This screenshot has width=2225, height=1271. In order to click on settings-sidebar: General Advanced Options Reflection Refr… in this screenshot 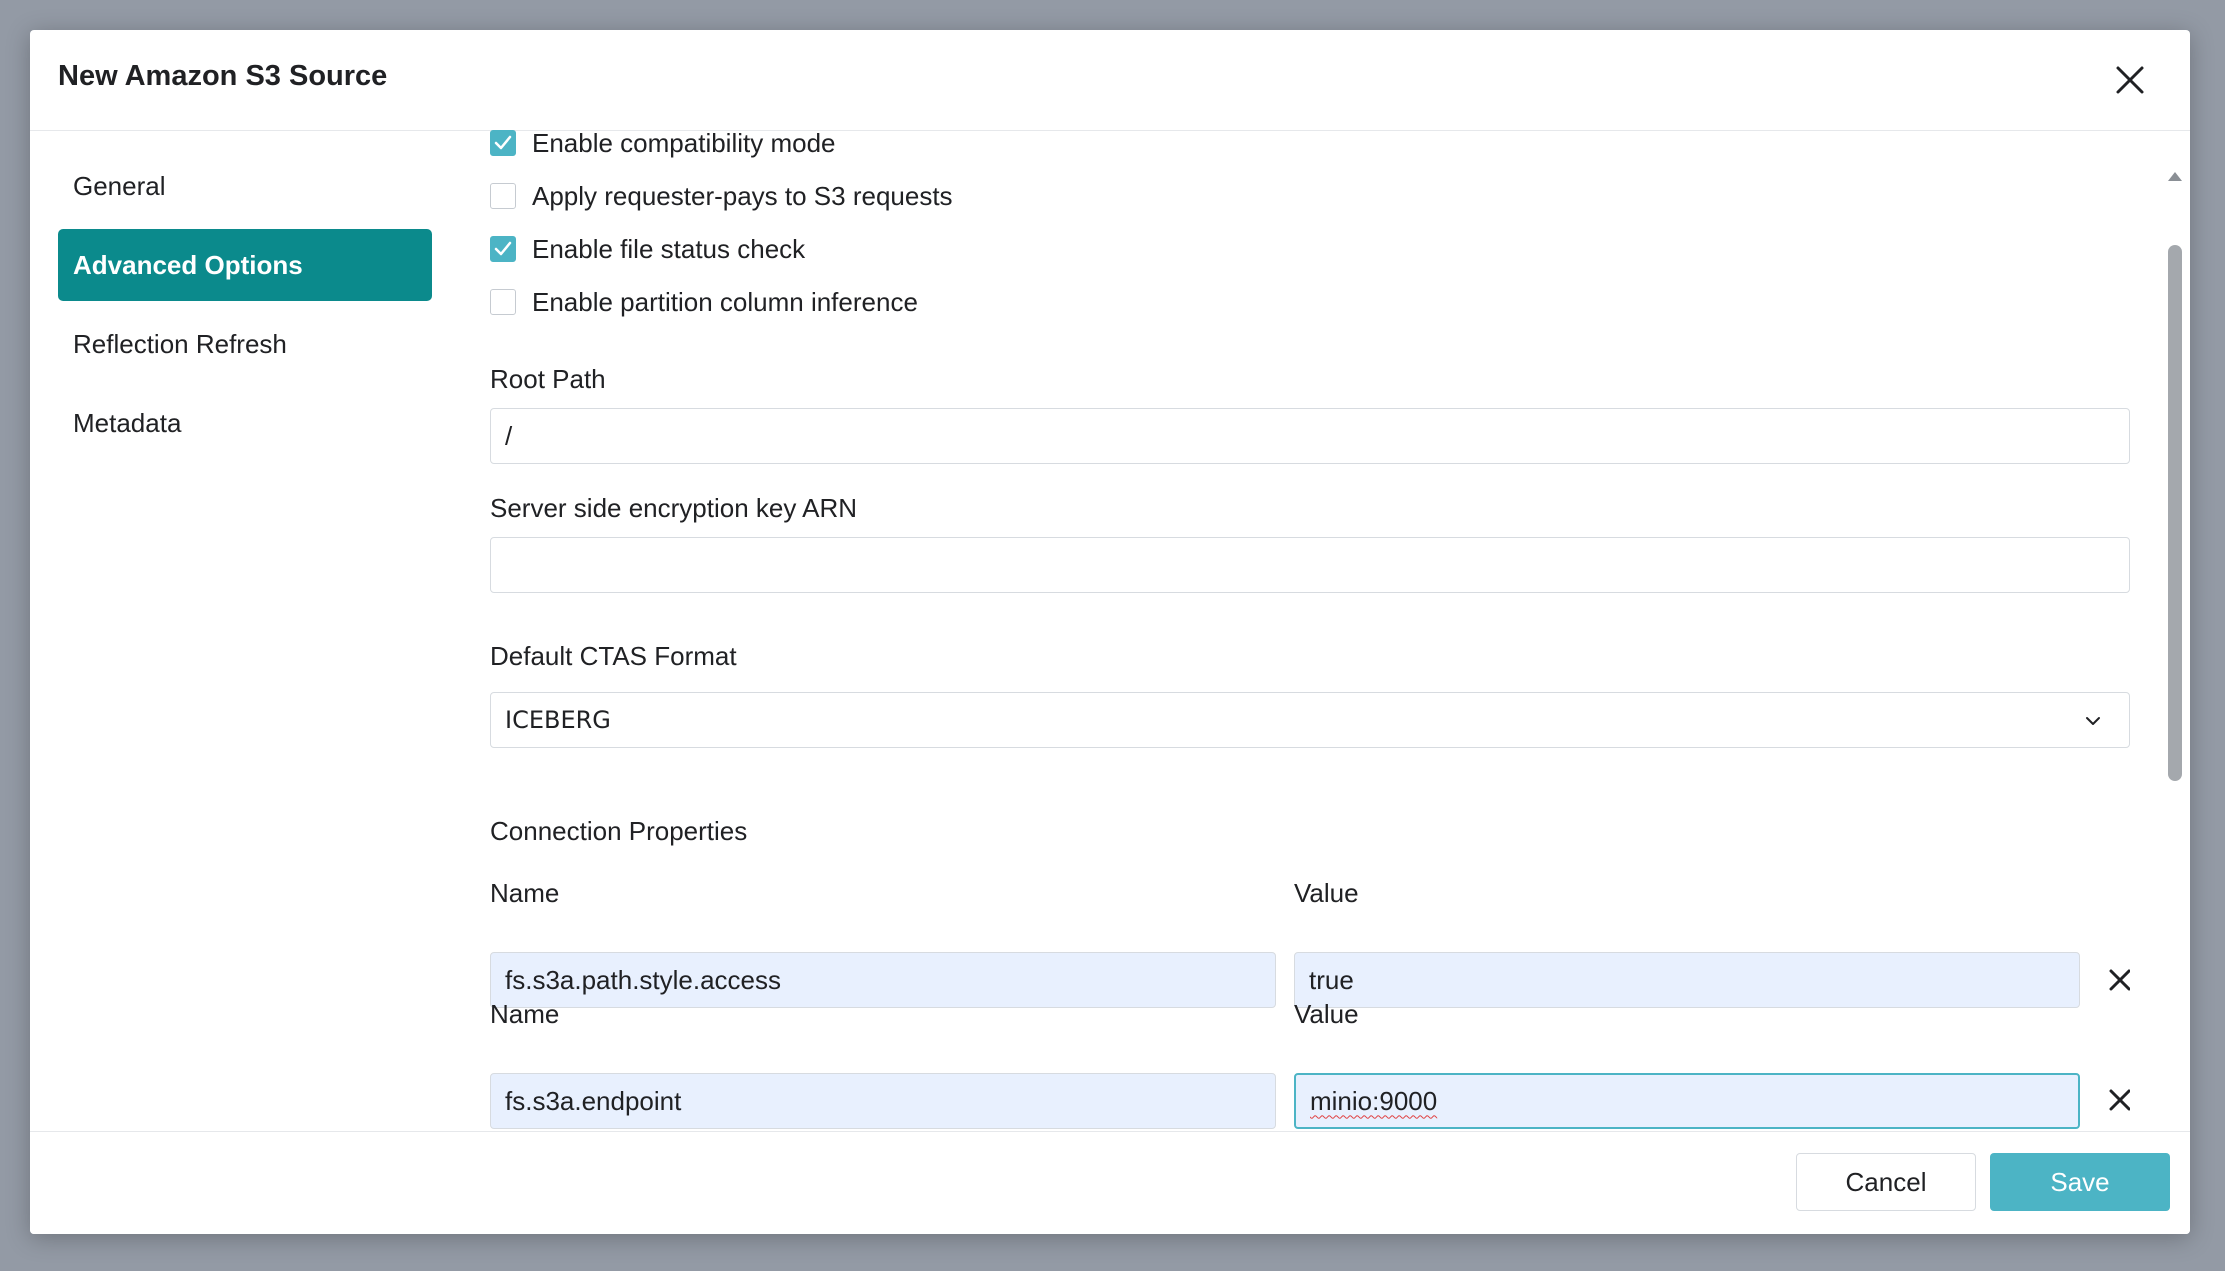, I will do `click(245, 308)`.